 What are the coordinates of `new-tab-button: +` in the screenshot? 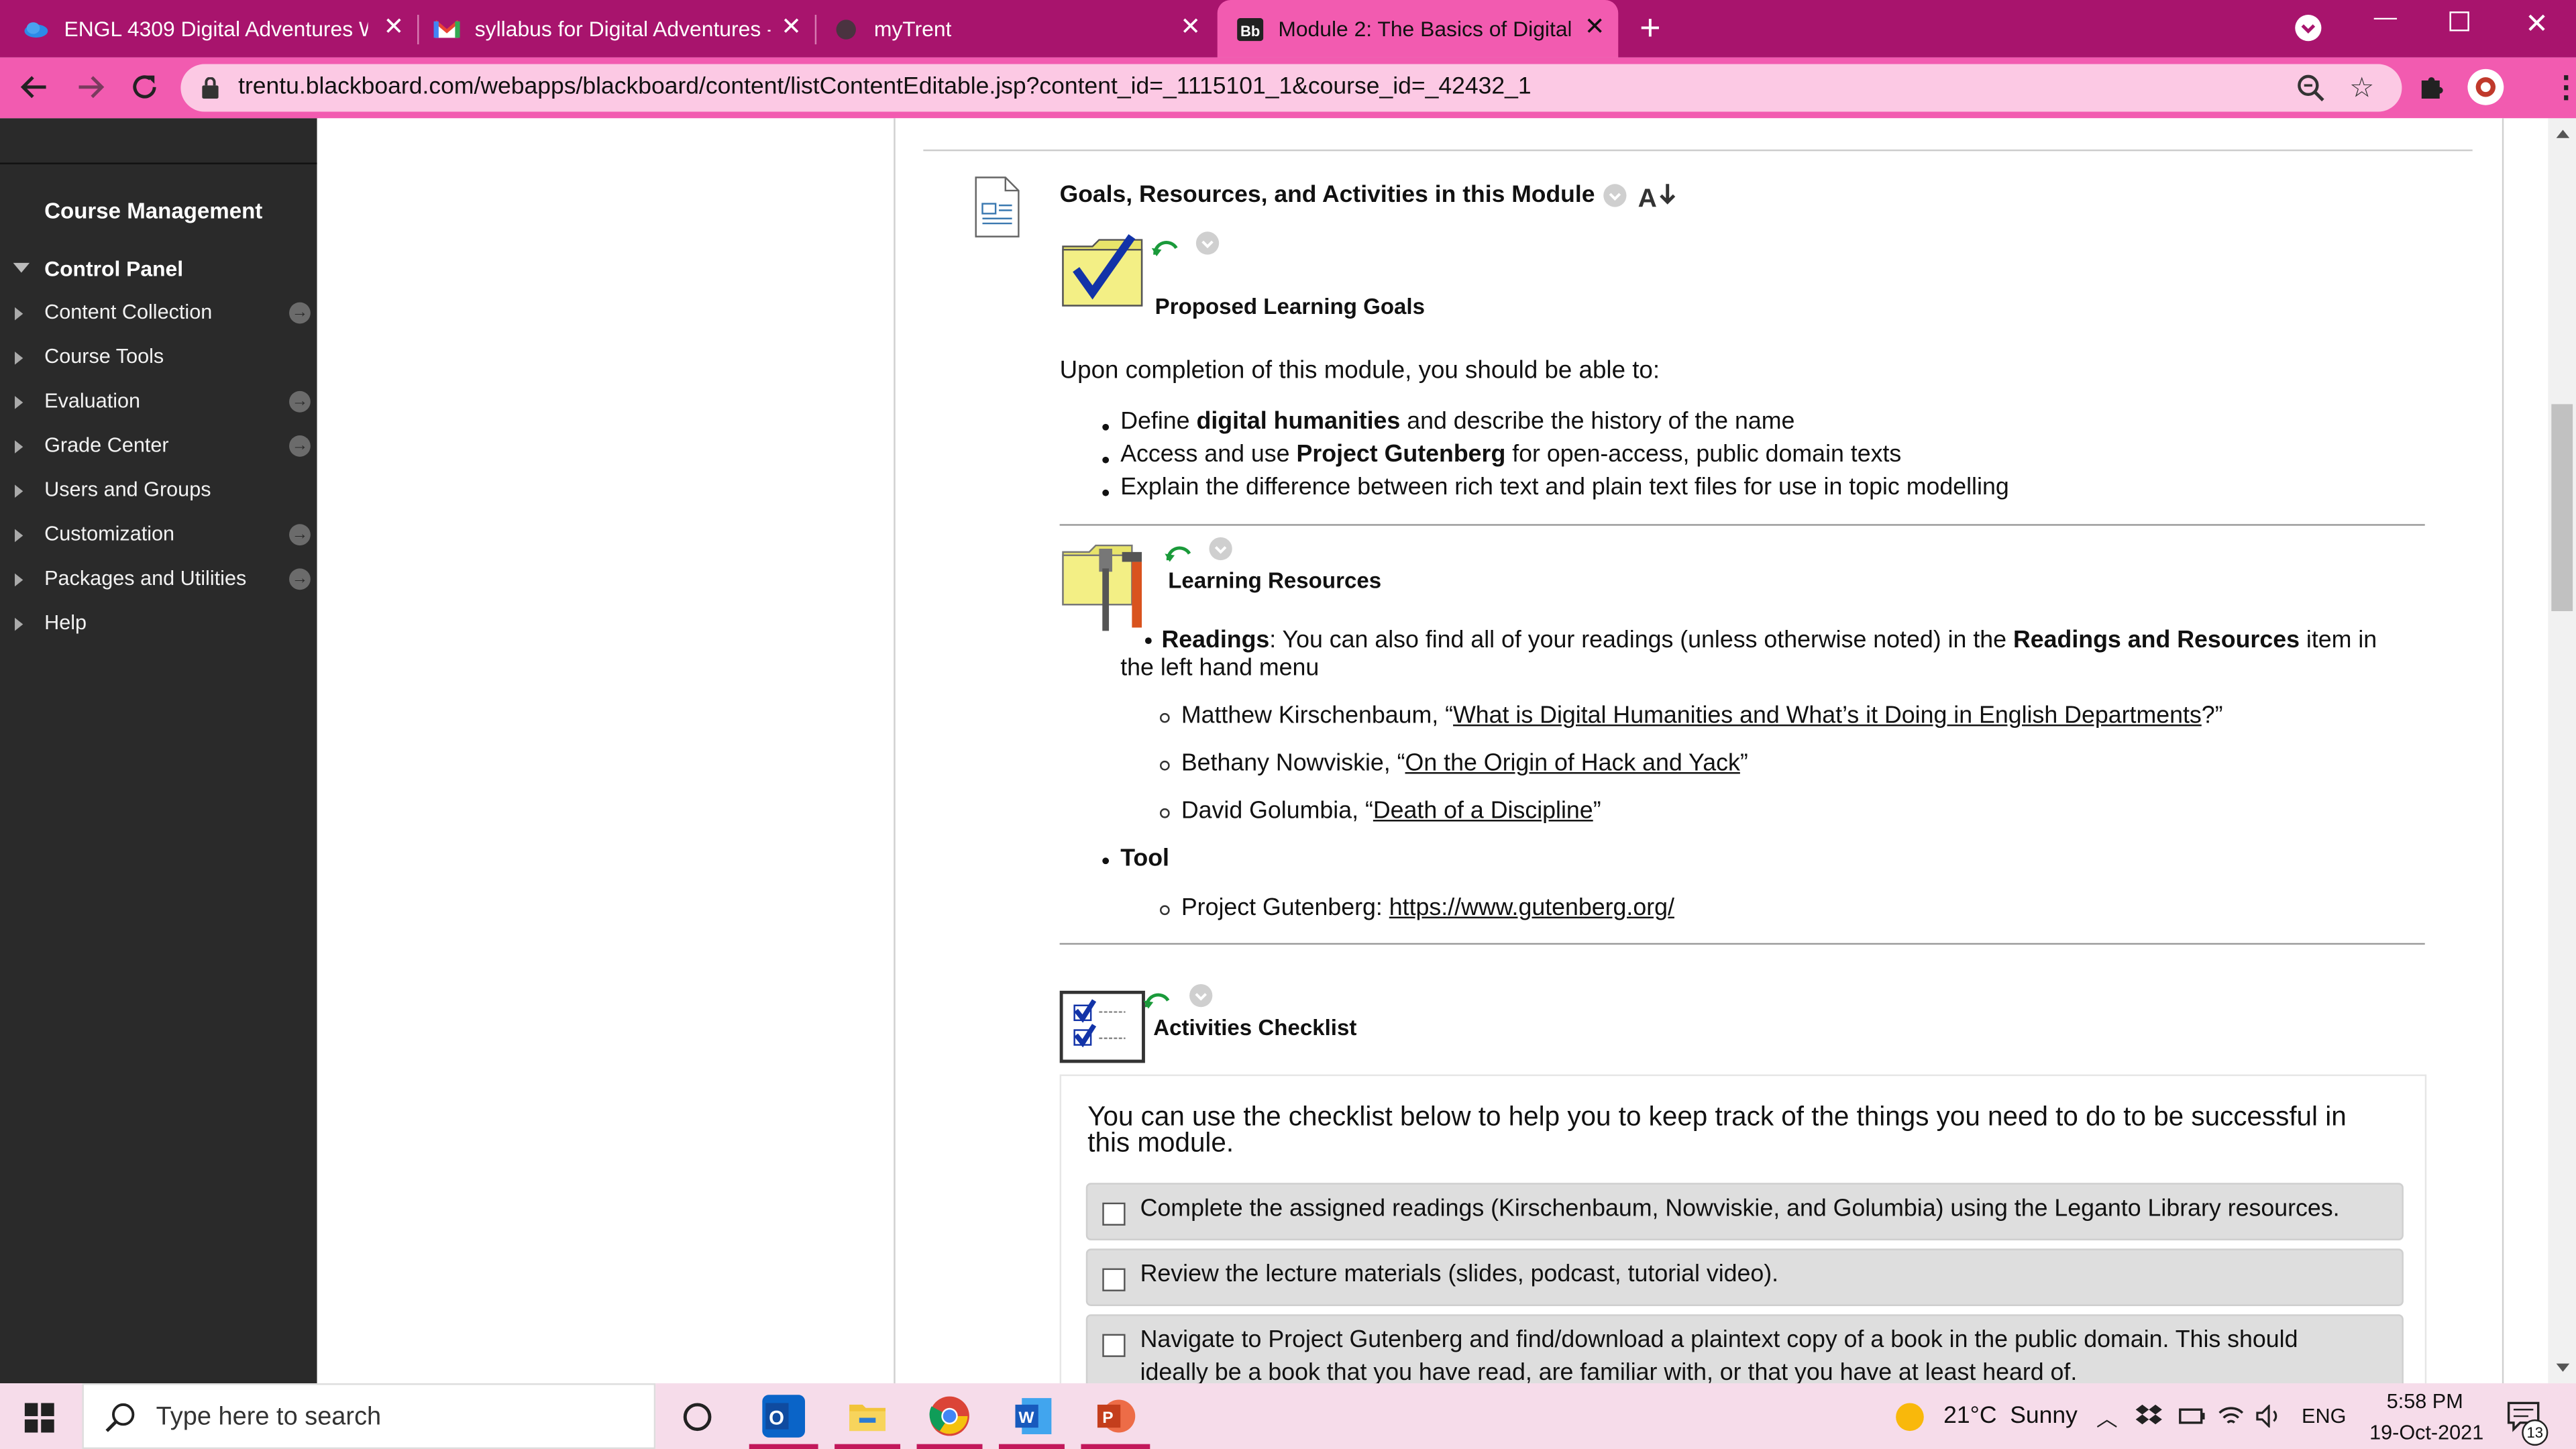 It's located at (1650, 27).